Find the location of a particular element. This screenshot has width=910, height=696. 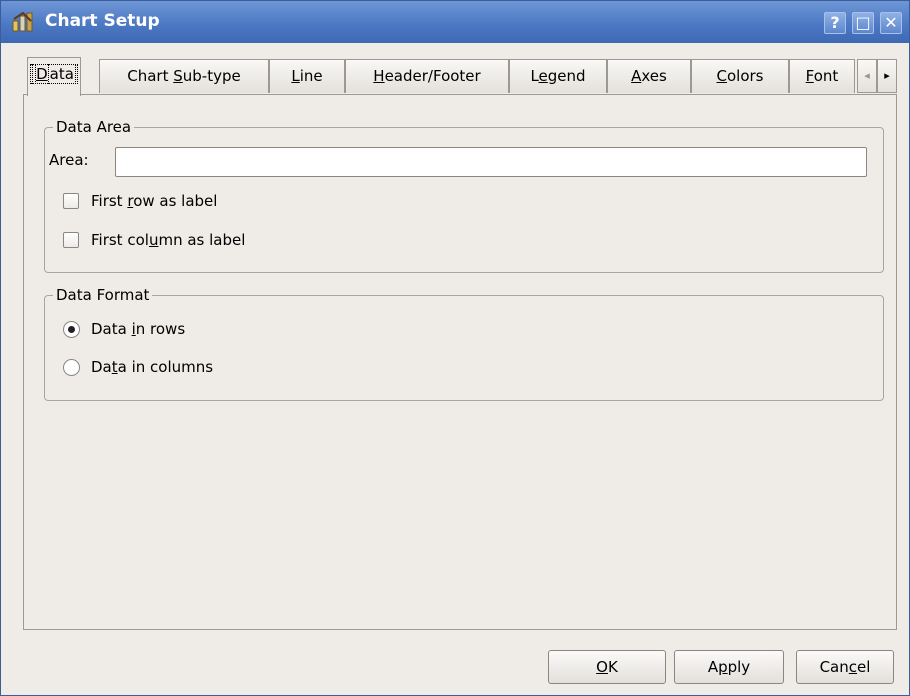

area-label: Area: is located at coordinates (69, 160).